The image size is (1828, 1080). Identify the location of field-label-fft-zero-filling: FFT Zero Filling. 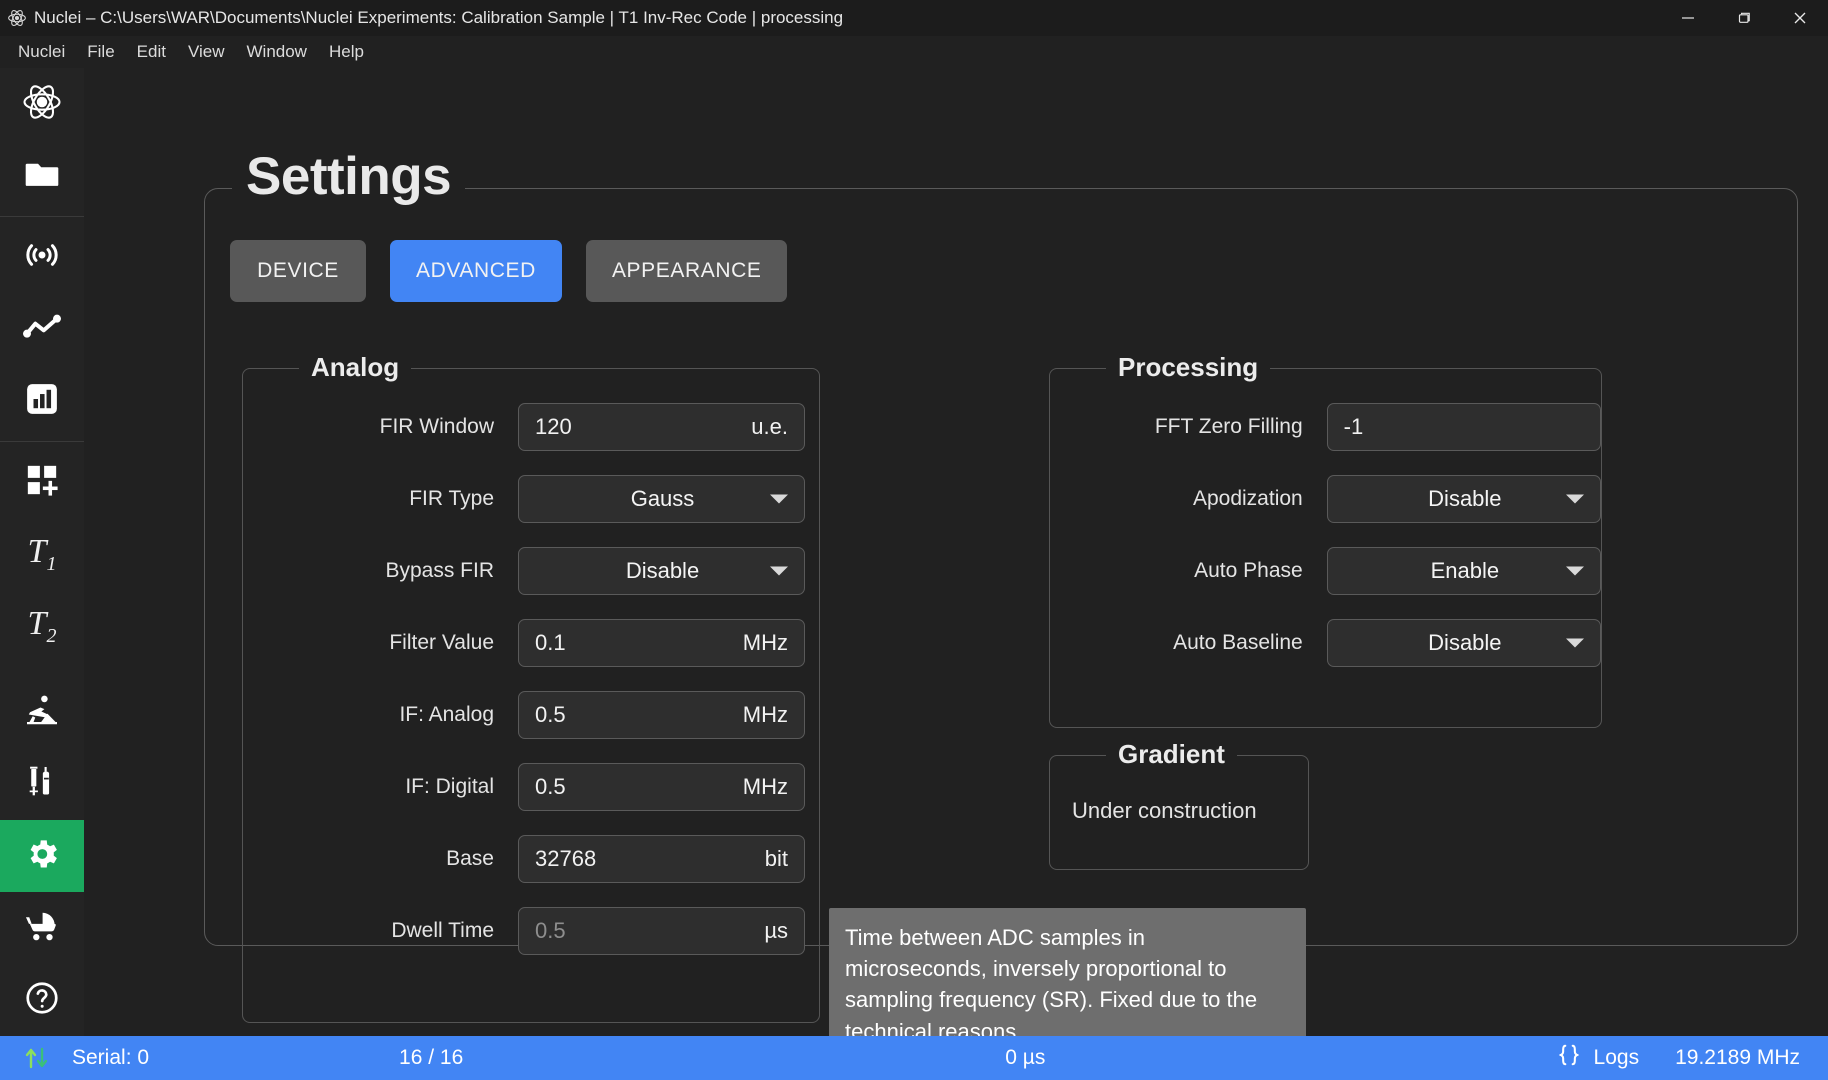
(1228, 426).